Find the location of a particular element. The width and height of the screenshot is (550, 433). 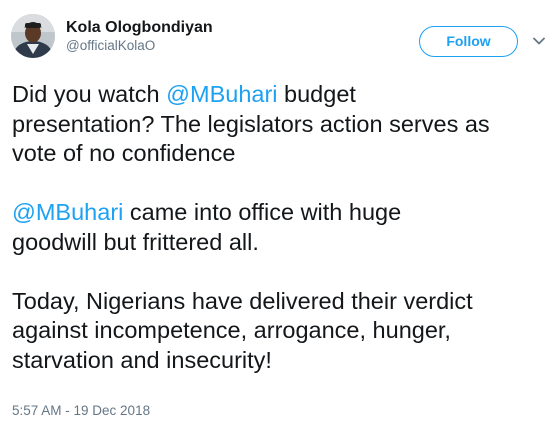

follow-button: Follow is located at coordinates (468, 41).